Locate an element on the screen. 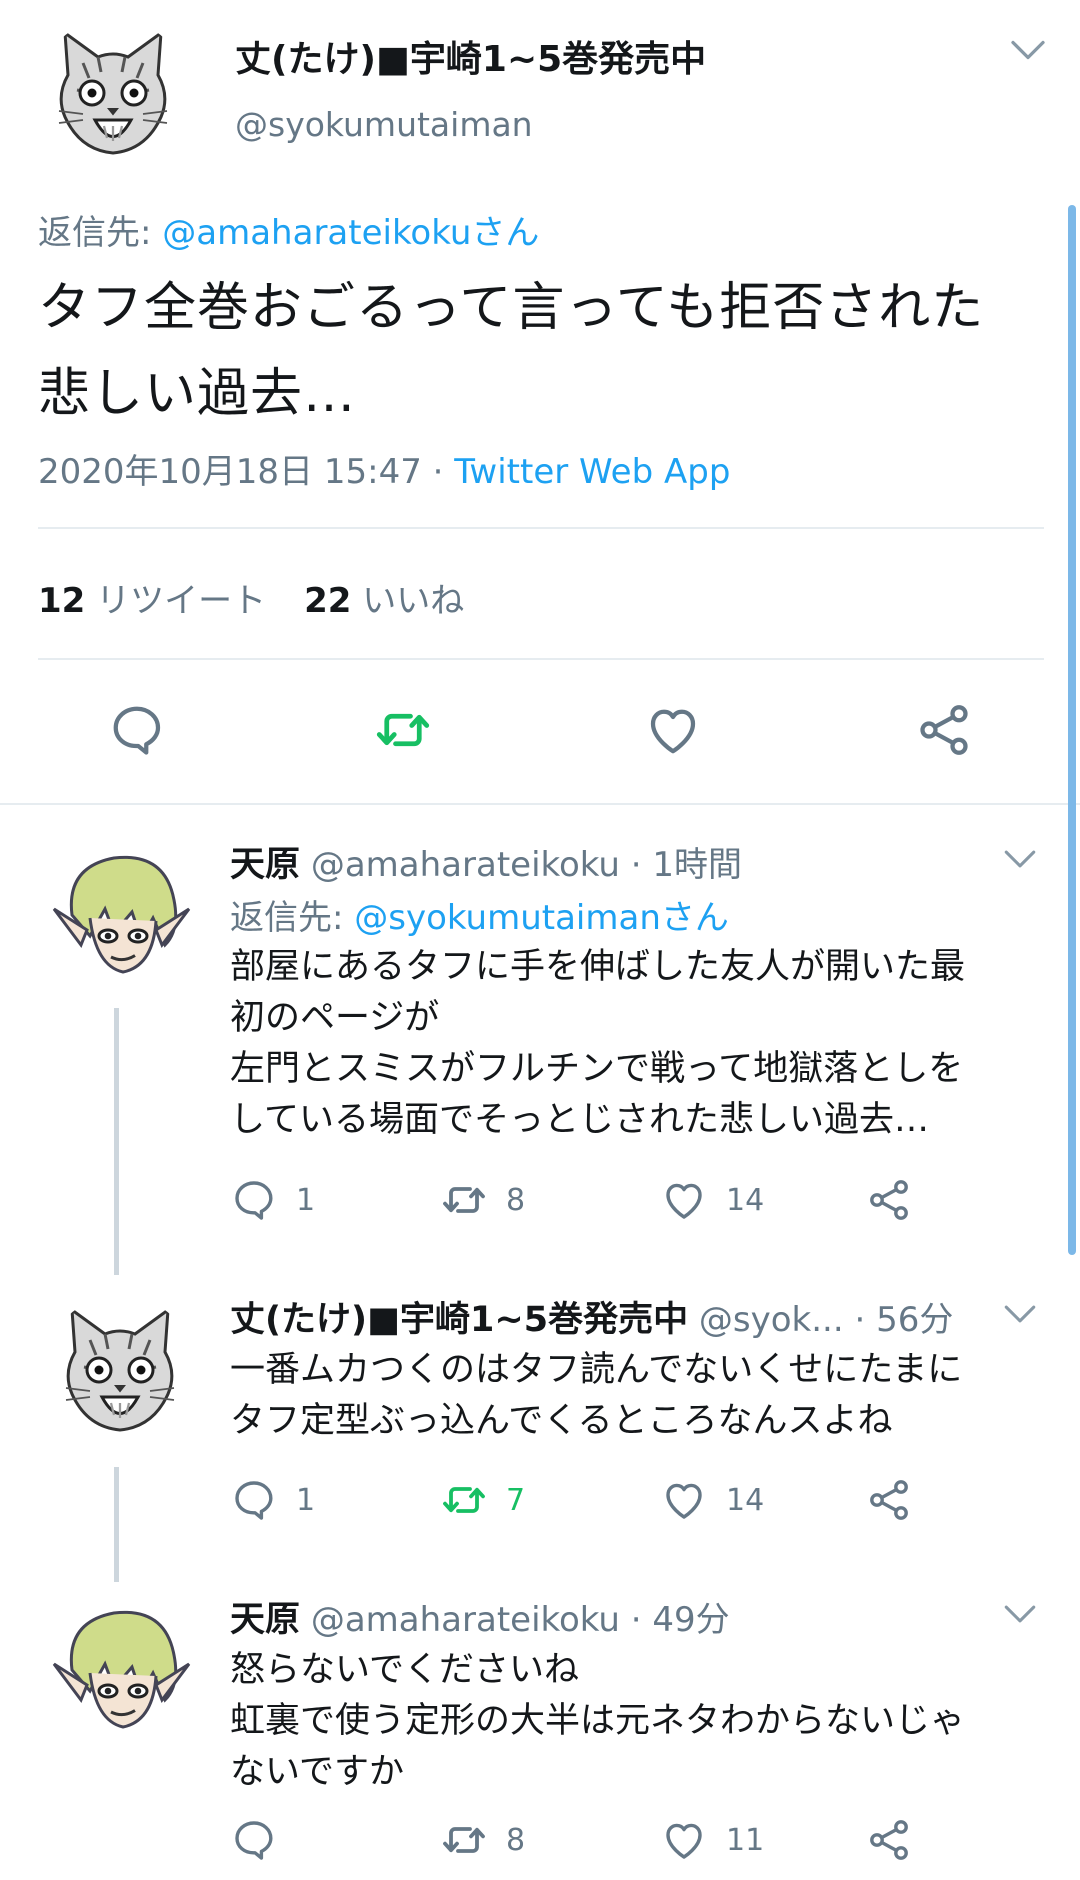 The image size is (1080, 1880). like-button: 11 is located at coordinates (712, 1840).